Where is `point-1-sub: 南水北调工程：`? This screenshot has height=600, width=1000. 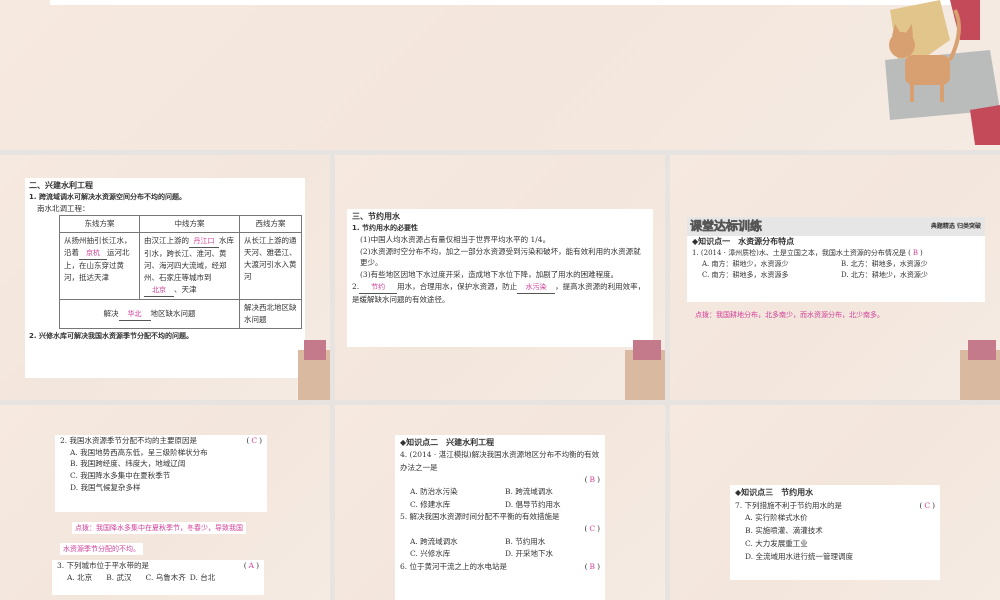 point-1-sub: 南水北调工程： is located at coordinates (63, 209).